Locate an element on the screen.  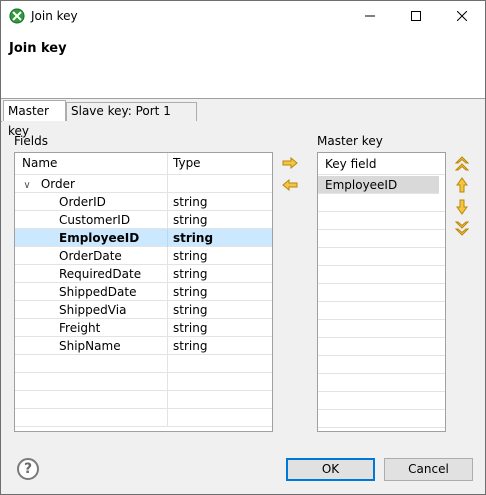
close-button is located at coordinates (462, 16).